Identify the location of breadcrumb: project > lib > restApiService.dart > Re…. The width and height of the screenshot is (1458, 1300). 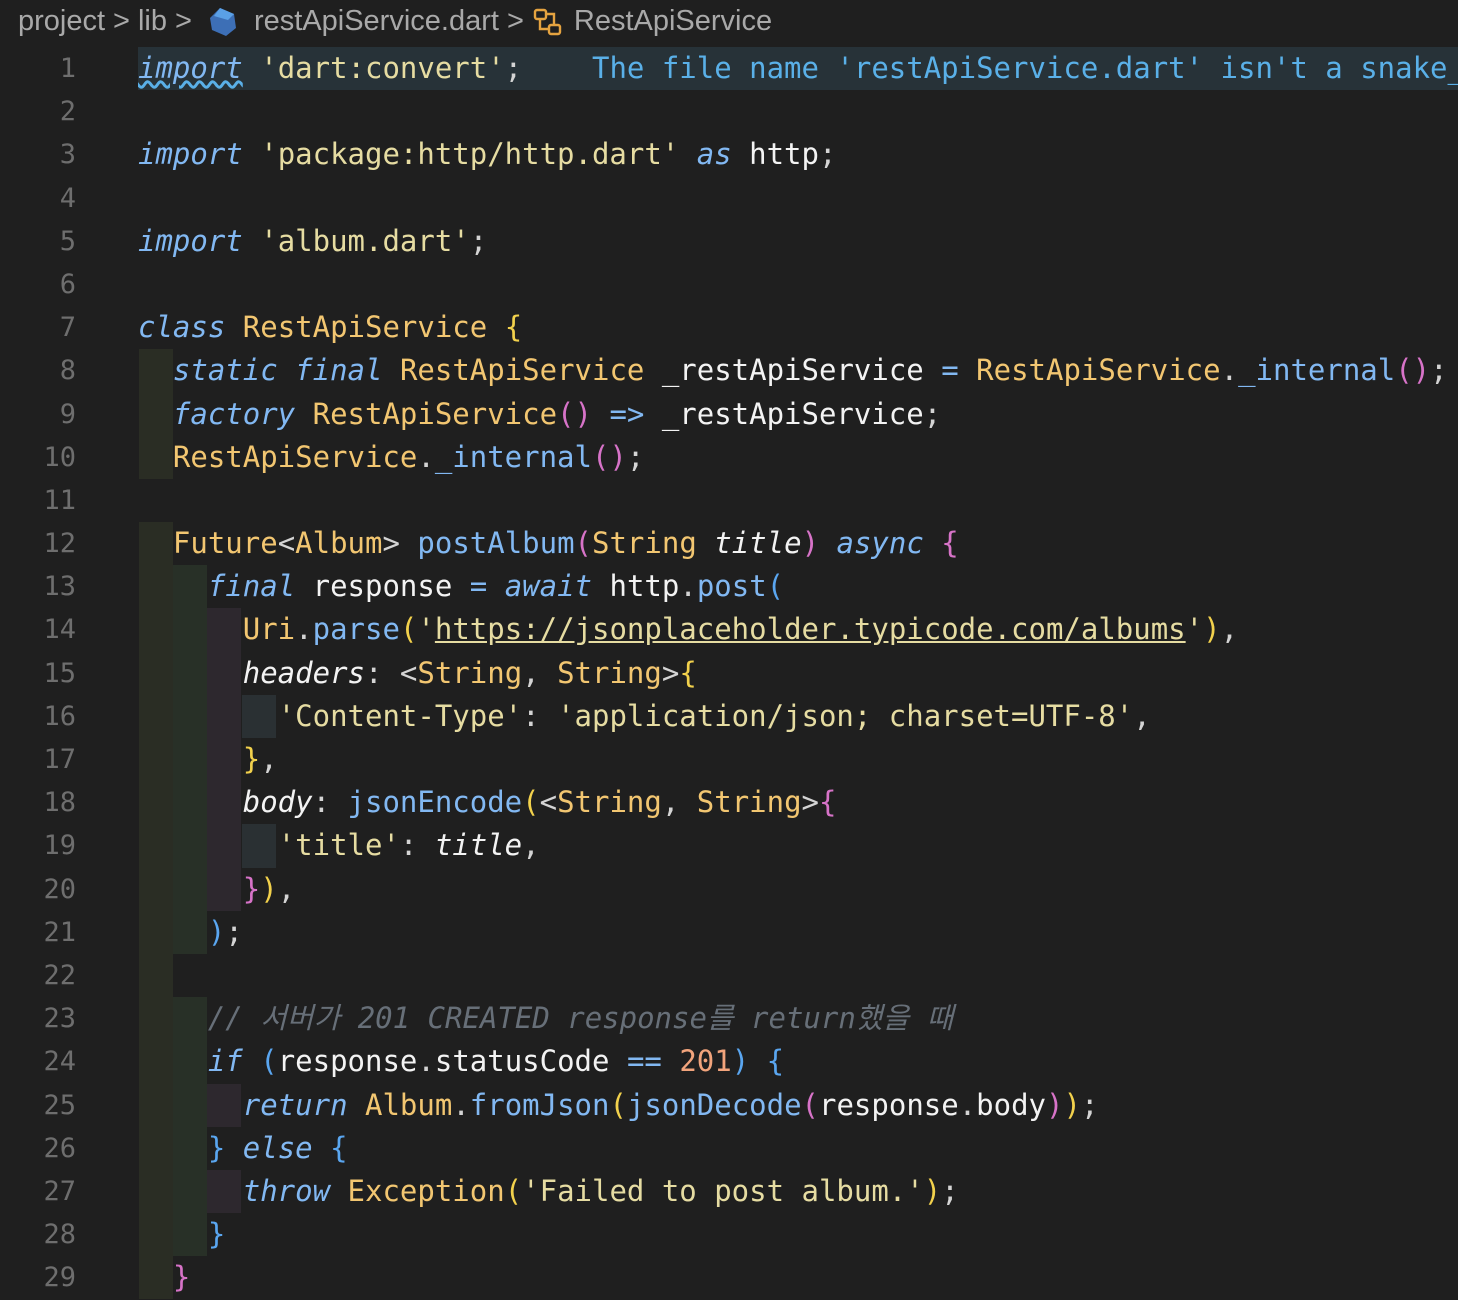
(729, 21).